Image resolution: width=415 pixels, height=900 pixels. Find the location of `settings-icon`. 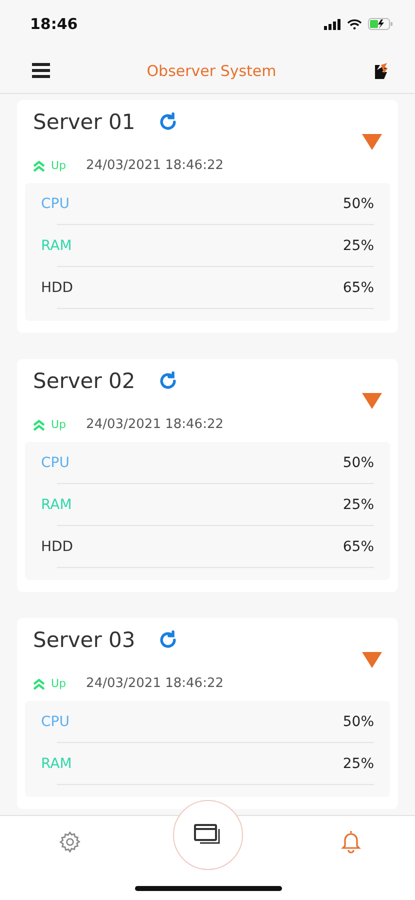

settings-icon is located at coordinates (70, 842).